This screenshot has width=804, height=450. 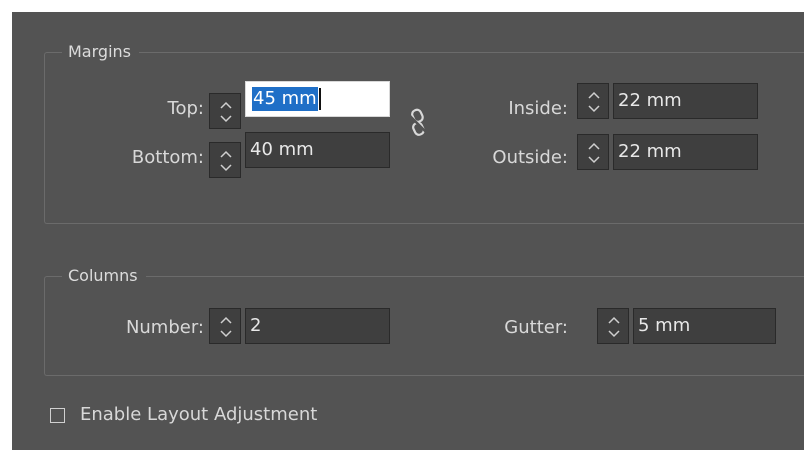 I want to click on layout-adjustment-label: Enable Layout Adjustment, so click(x=198, y=415).